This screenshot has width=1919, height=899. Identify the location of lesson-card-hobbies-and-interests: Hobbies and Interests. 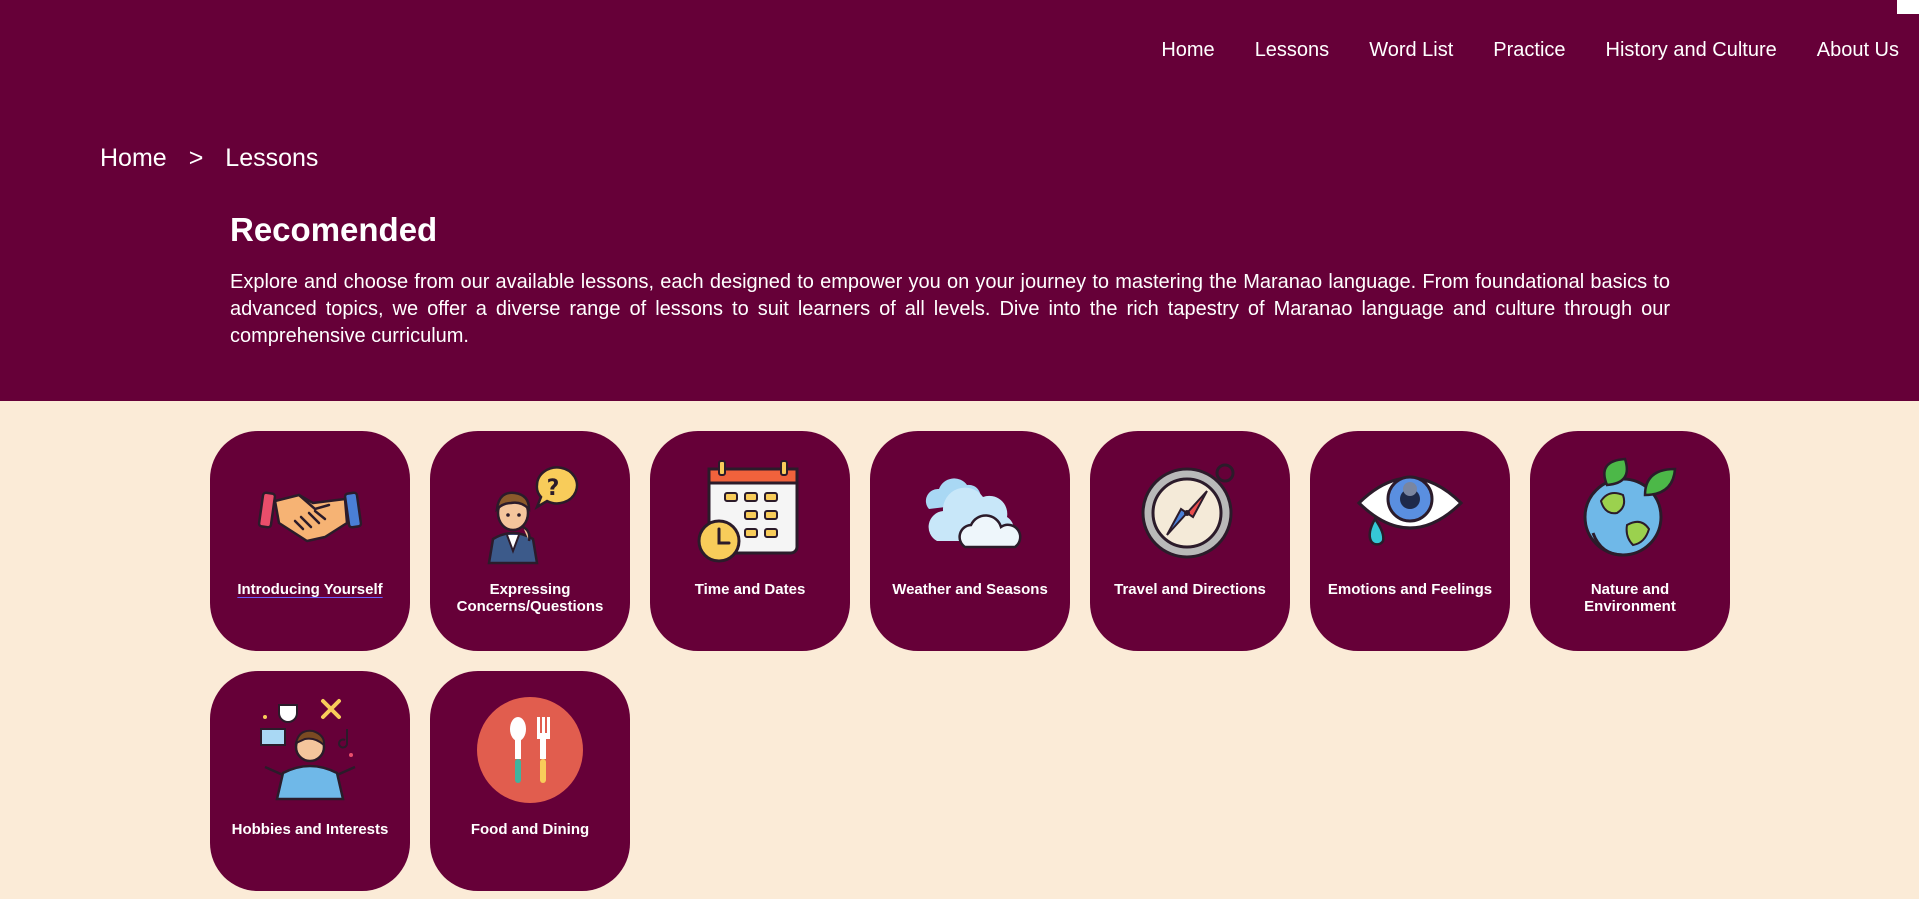
(310, 781).